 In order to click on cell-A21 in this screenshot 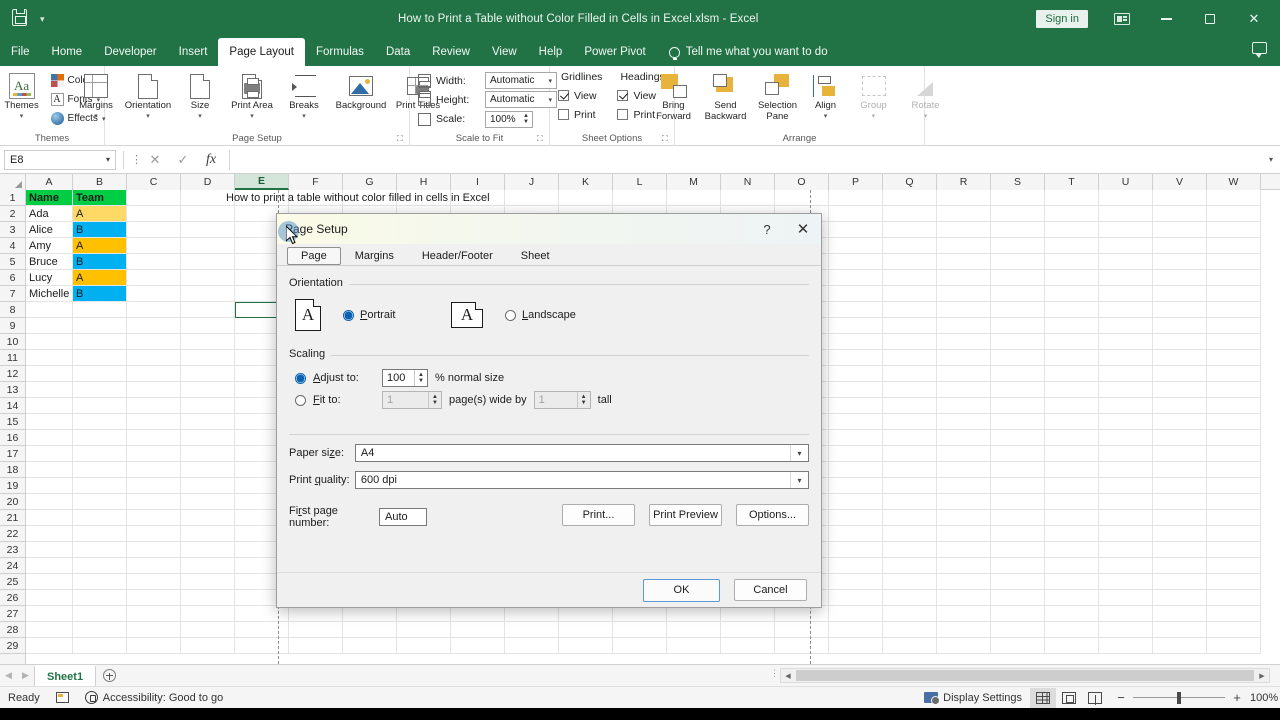, I will do `click(49, 518)`.